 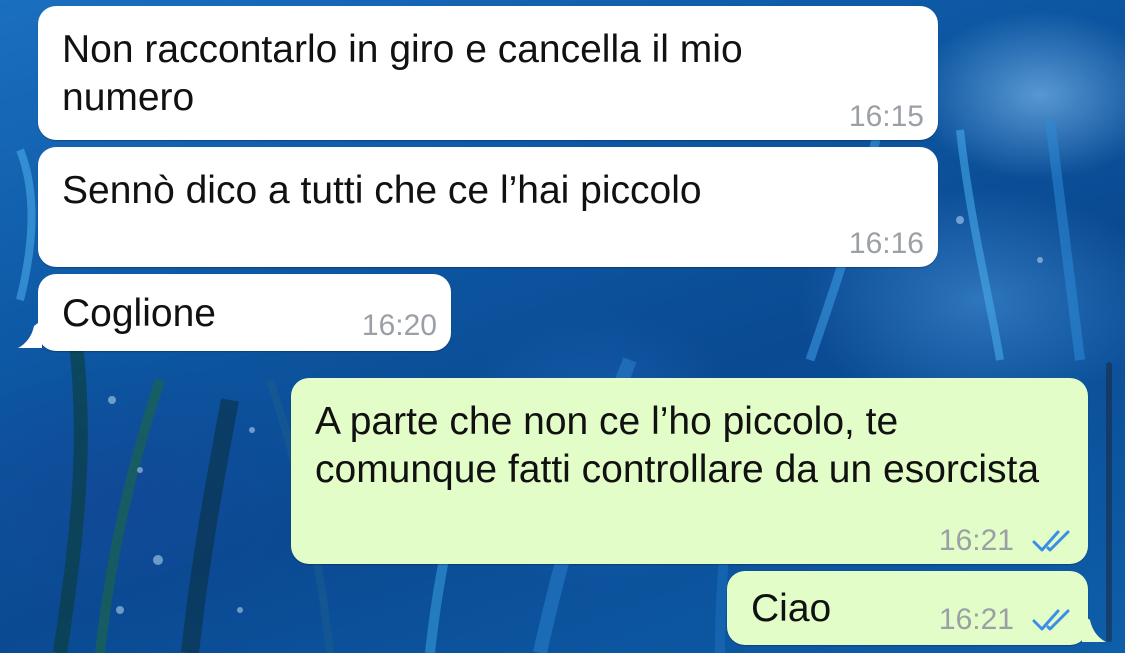 I want to click on message-timestamp: 16:16, so click(x=886, y=243).